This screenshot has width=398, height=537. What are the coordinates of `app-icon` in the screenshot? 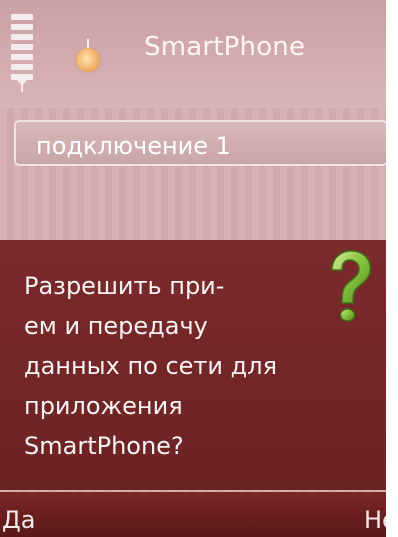 It's located at (88, 55).